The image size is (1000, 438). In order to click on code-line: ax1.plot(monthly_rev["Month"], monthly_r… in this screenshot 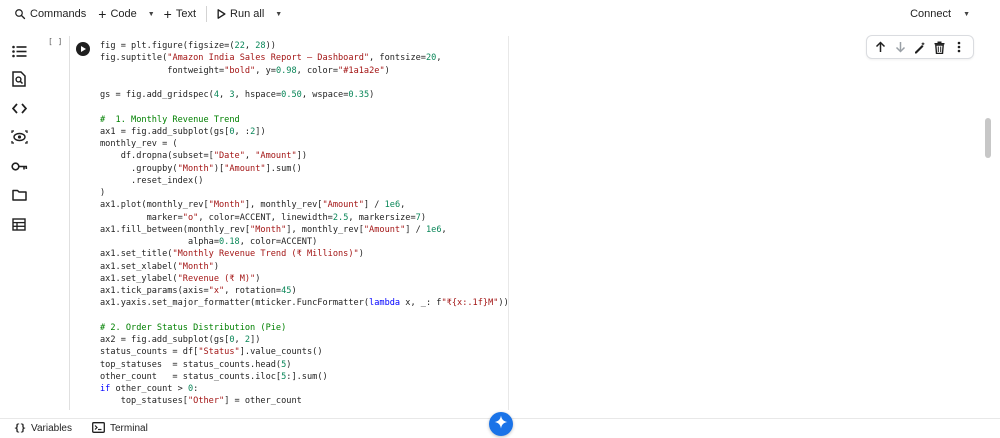, I will do `click(304, 205)`.